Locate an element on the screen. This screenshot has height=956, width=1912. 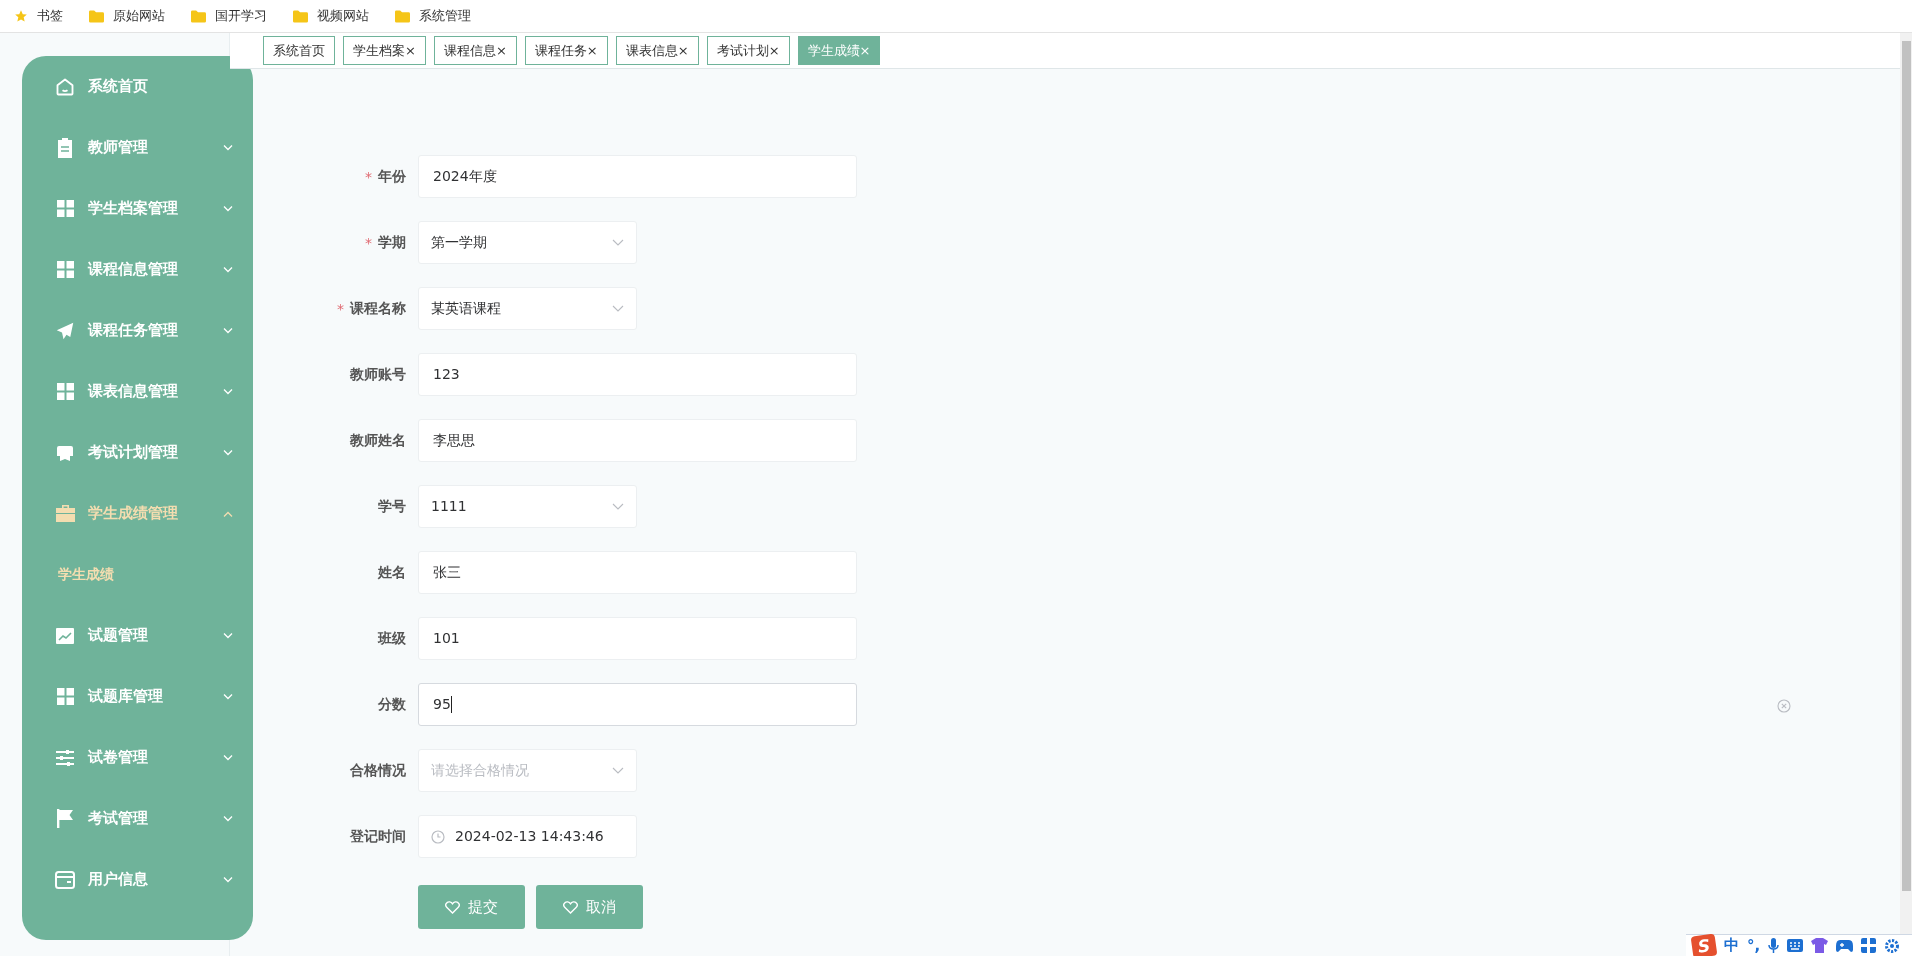
star-icon is located at coordinates (21, 16).